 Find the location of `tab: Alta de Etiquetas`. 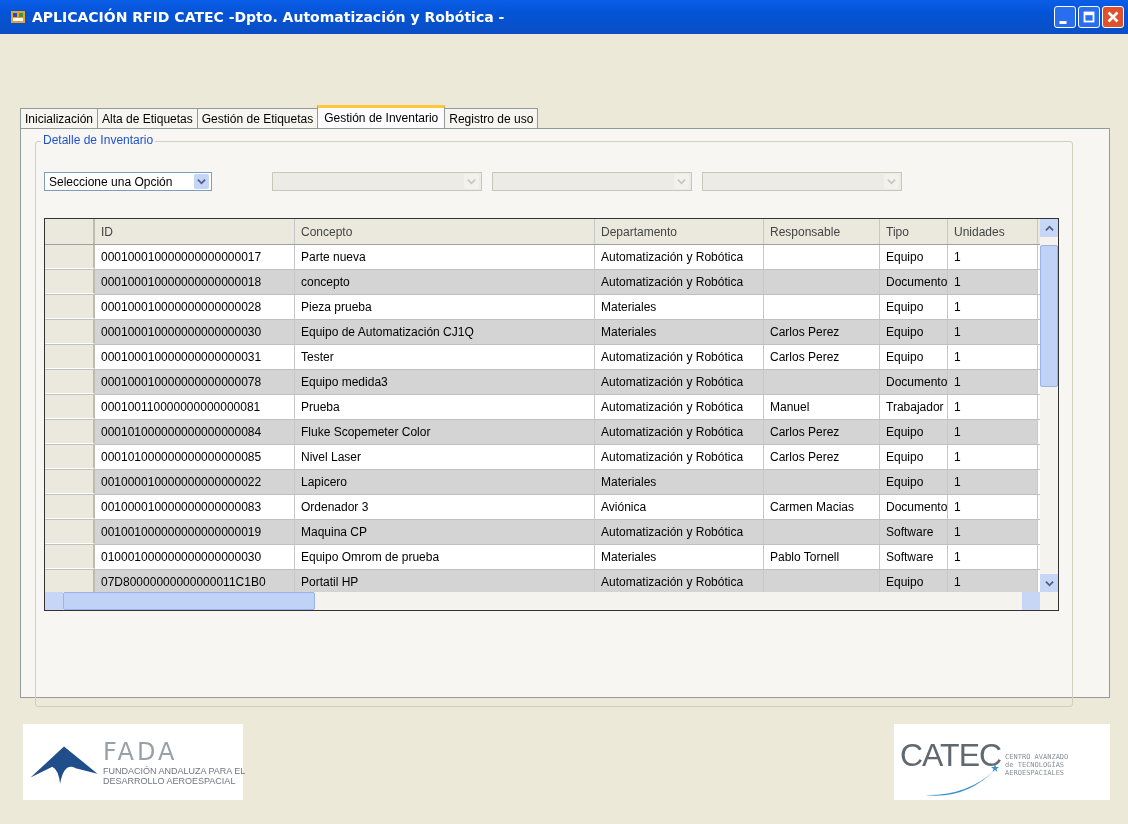

tab: Alta de Etiquetas is located at coordinates (147, 118).